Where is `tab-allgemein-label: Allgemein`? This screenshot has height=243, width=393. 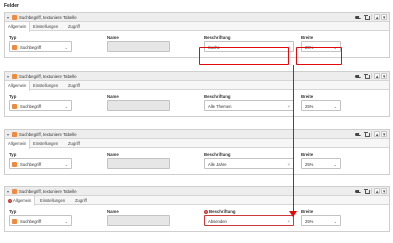 tab-allgemein-label: Allgemein is located at coordinates (22, 200).